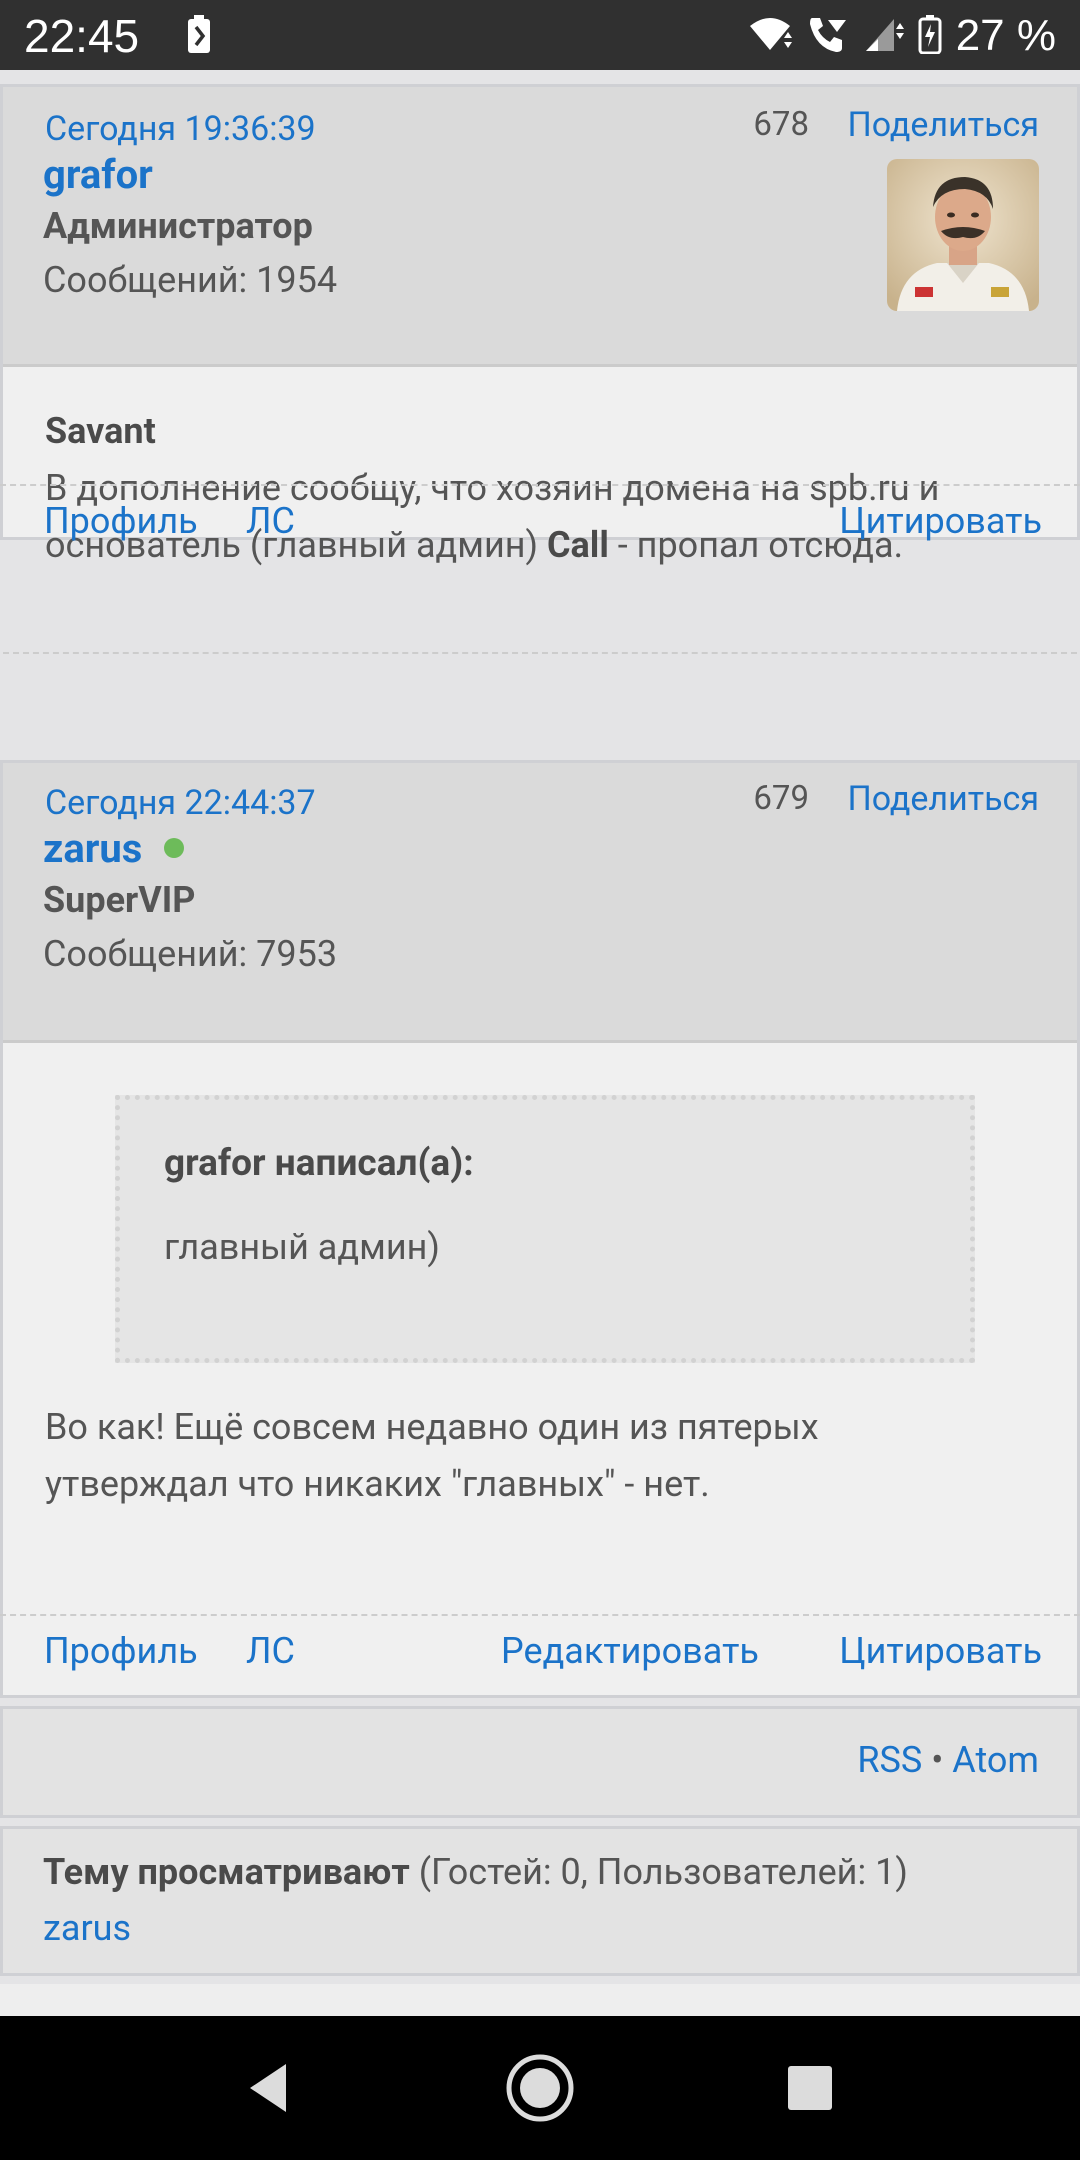 Image resolution: width=1080 pixels, height=2160 pixels. I want to click on recents-icon, so click(810, 2088).